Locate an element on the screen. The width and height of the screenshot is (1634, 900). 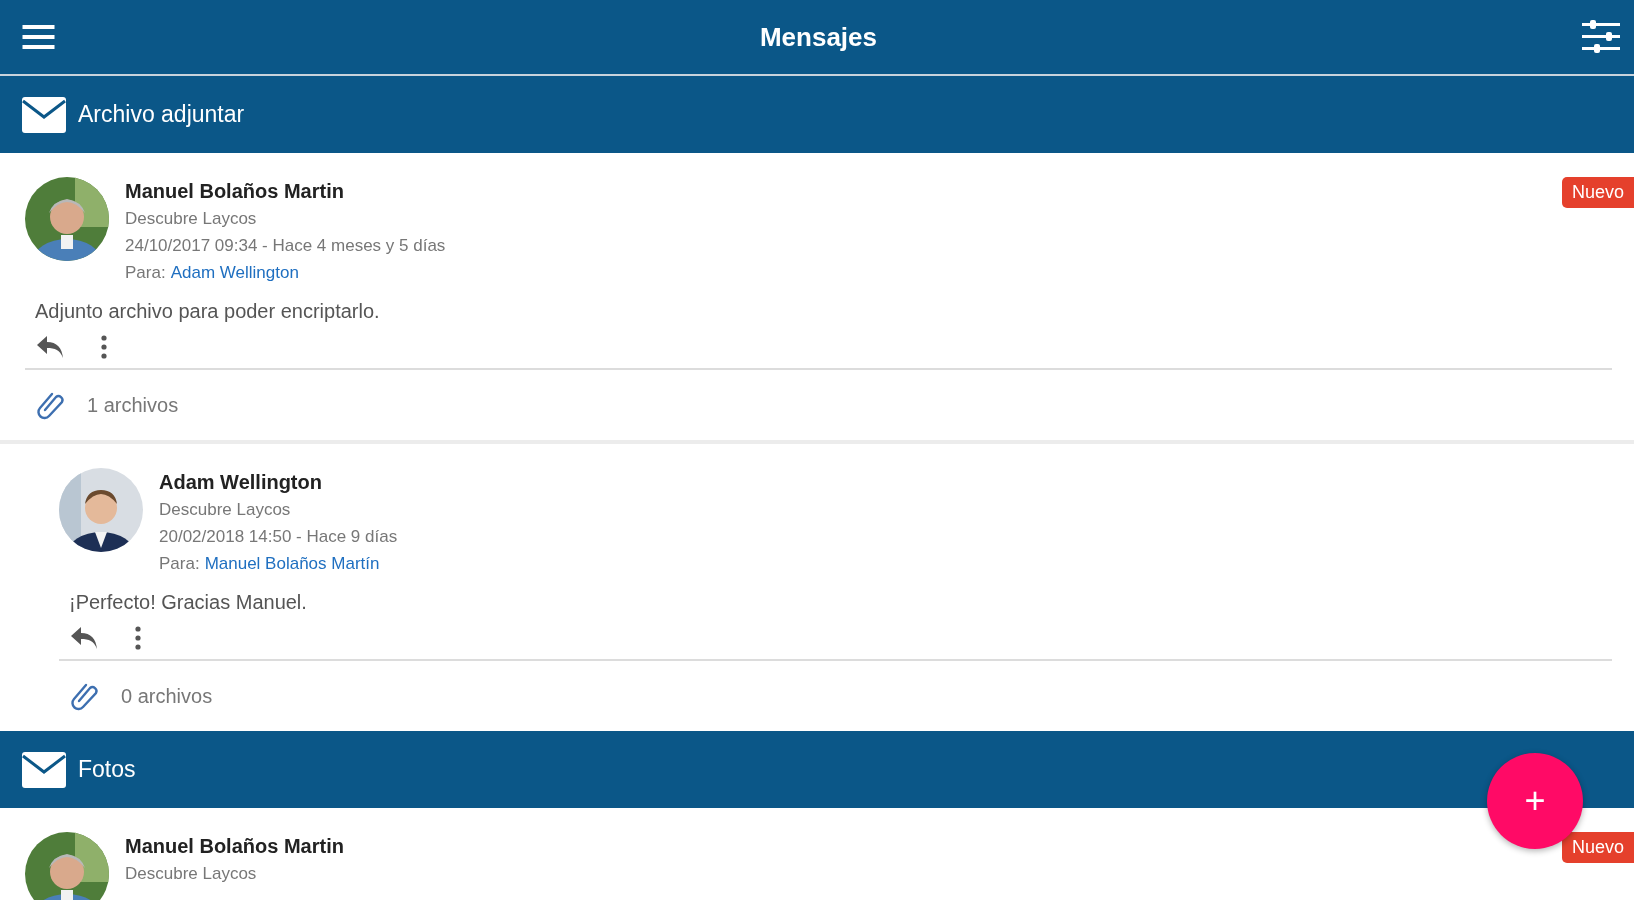
sender-name: Adam Wellington is located at coordinates (241, 482).